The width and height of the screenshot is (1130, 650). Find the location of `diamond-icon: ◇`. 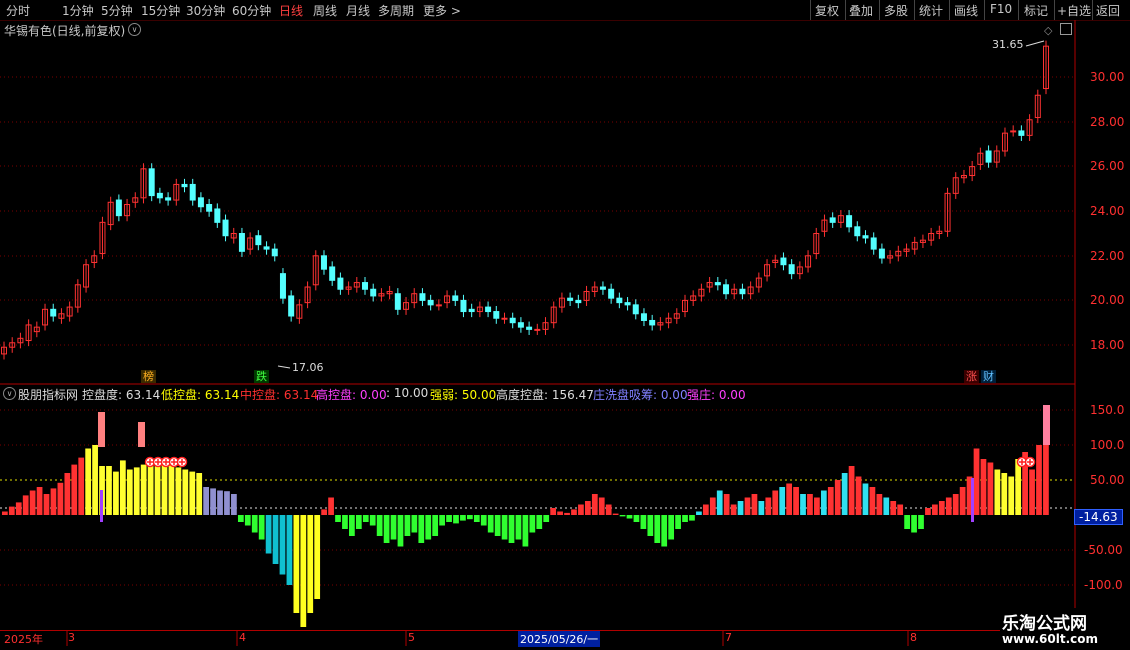

diamond-icon: ◇ is located at coordinates (1048, 30).